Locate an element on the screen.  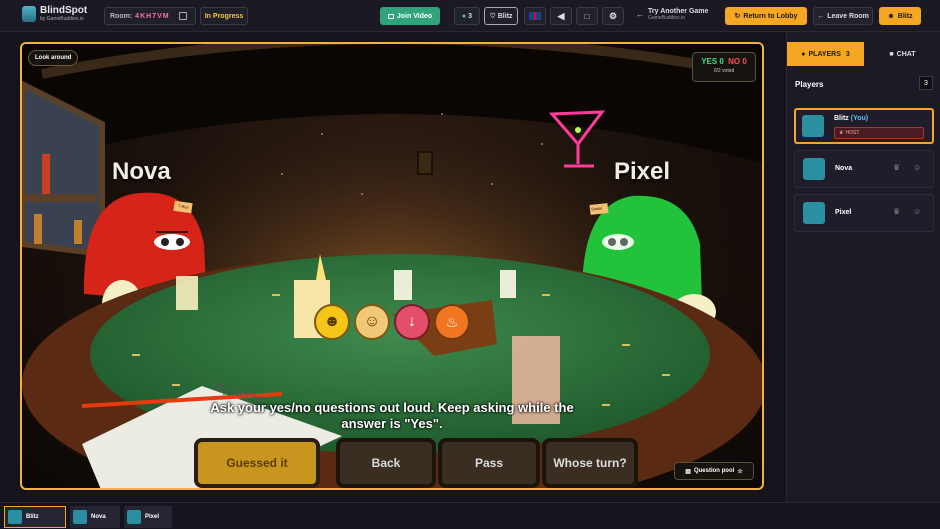
laugh-emoji-button: ☻ is located at coordinates (332, 322).